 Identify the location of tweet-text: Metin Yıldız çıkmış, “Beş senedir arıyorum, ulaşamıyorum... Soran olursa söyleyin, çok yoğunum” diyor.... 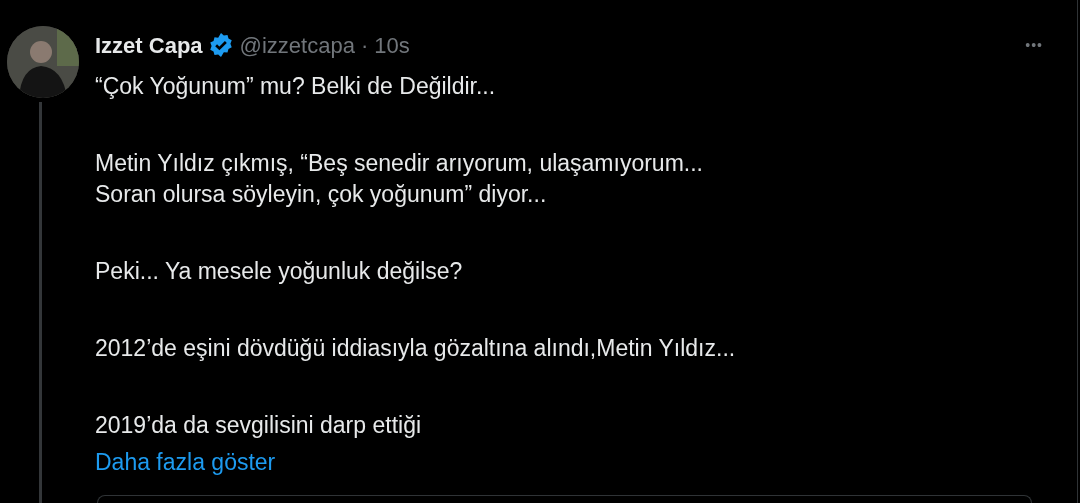
(399, 179).